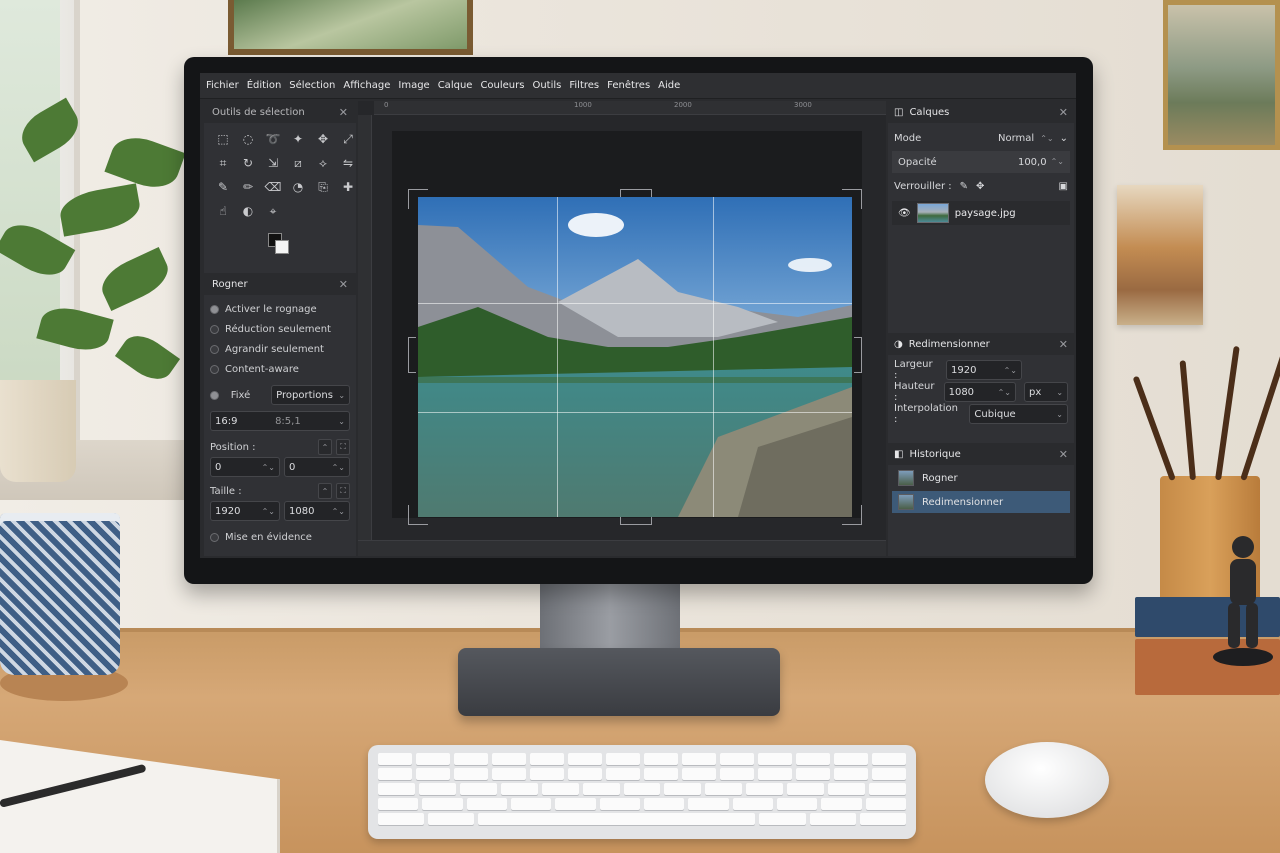 Image resolution: width=1280 pixels, height=853 pixels. What do you see at coordinates (908, 138) in the screenshot?
I see `mode-label: Mode` at bounding box center [908, 138].